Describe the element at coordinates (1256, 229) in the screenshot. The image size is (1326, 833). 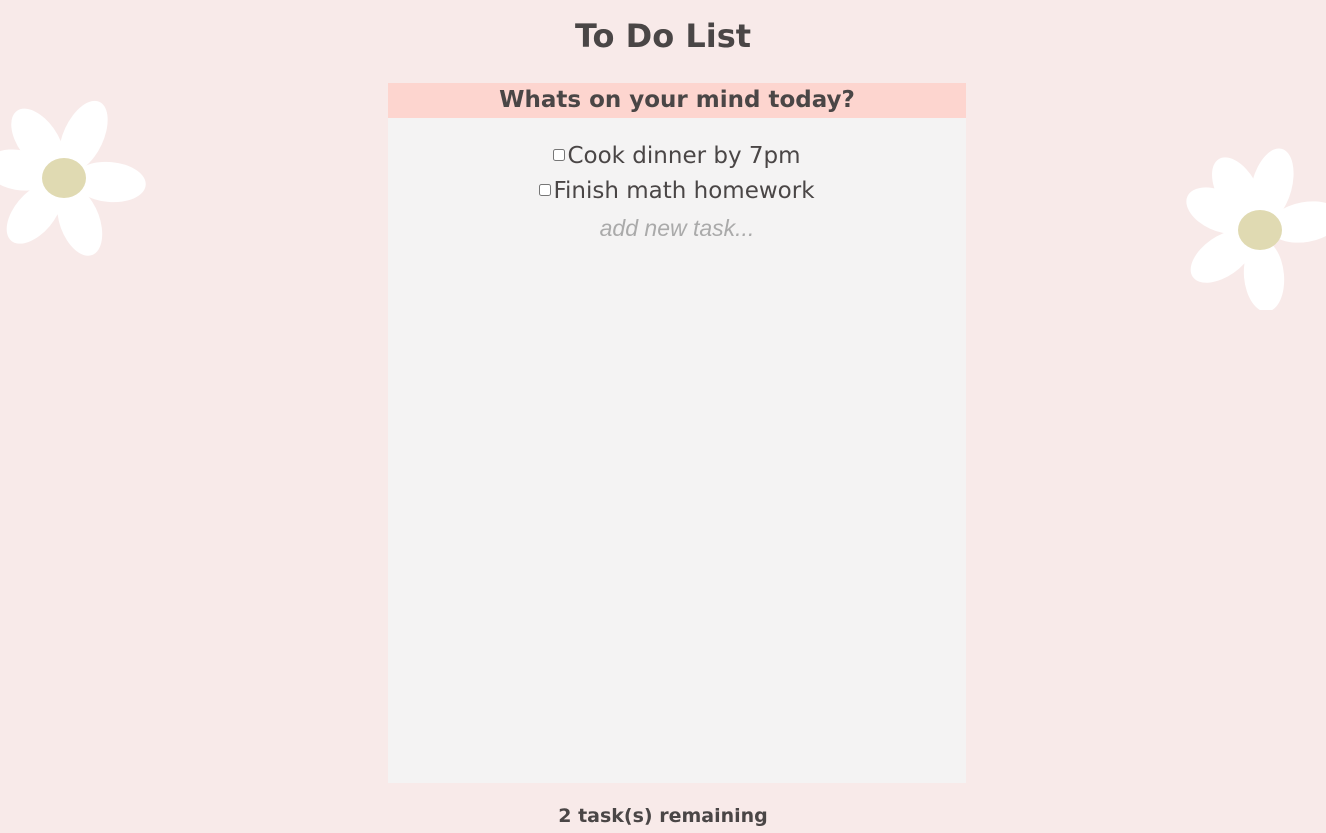
I see `daisy-flower-icon-right` at that location.